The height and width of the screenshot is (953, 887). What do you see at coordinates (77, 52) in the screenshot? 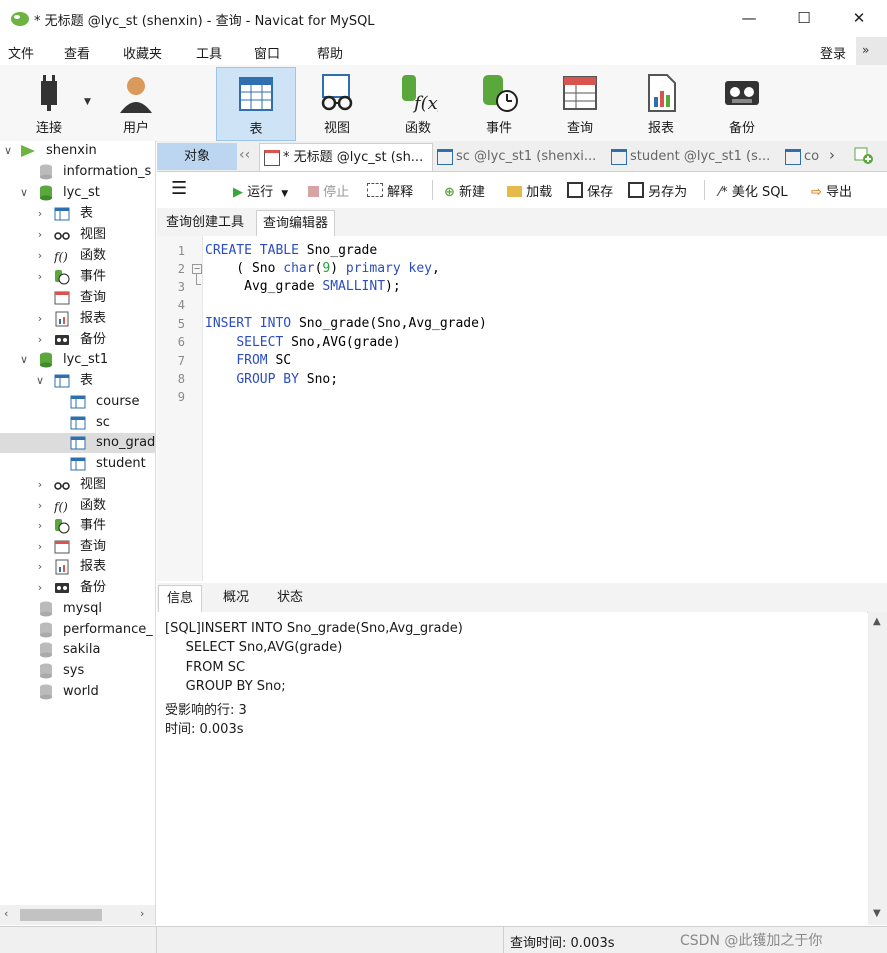
I see `menu-view: 查看` at bounding box center [77, 52].